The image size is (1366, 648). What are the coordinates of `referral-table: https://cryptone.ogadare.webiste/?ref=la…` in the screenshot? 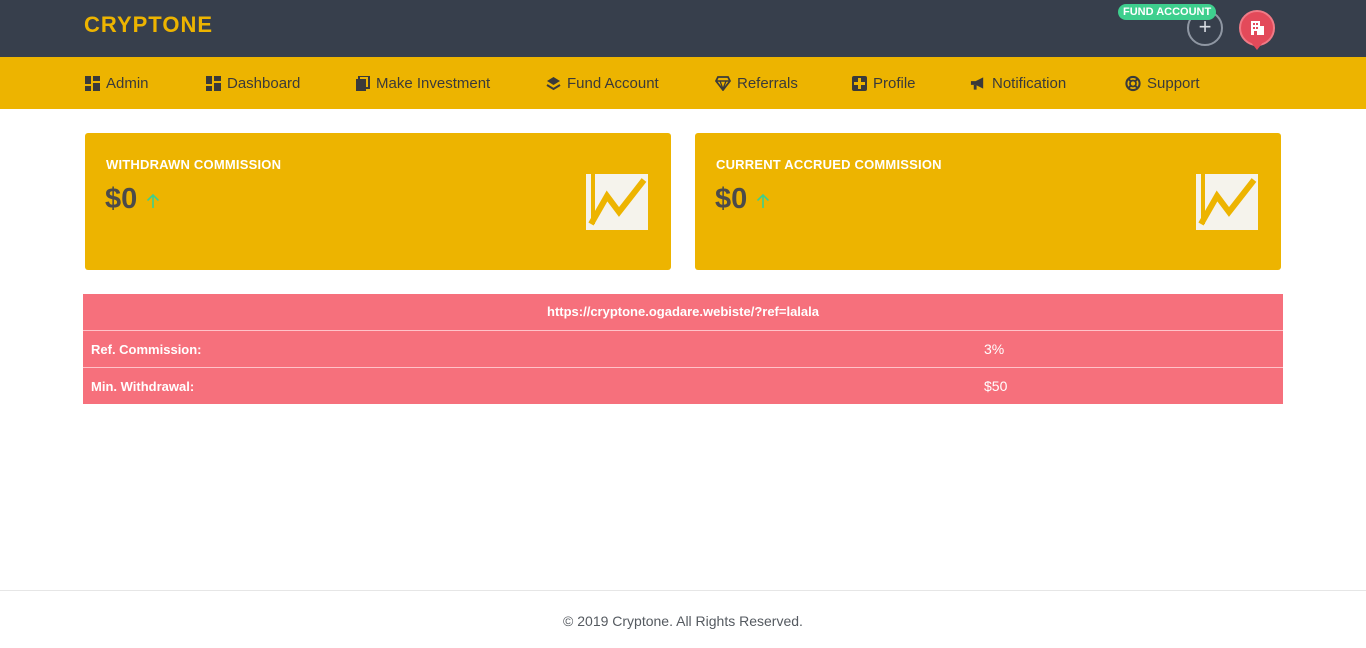 It's located at (683, 349).